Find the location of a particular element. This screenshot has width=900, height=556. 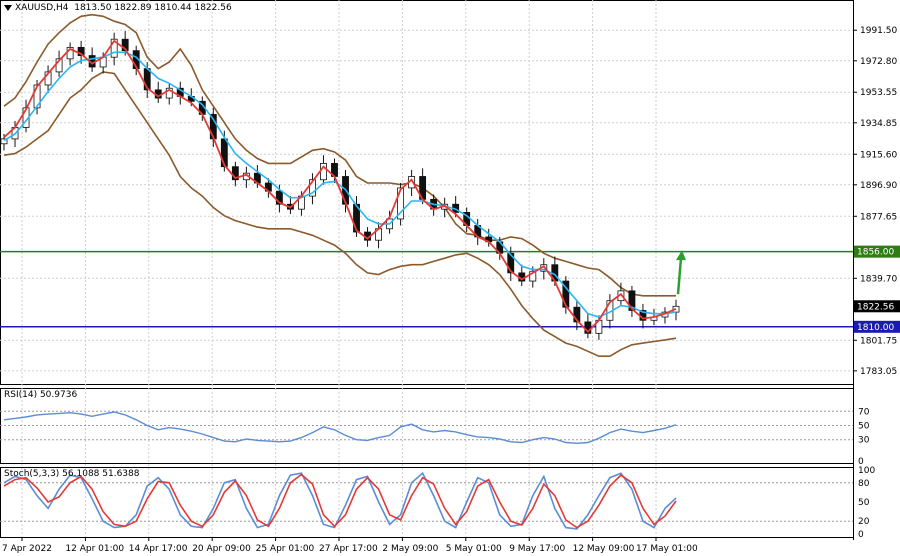

time-tick-label: 25 Apr 01:00 is located at coordinates (285, 549).